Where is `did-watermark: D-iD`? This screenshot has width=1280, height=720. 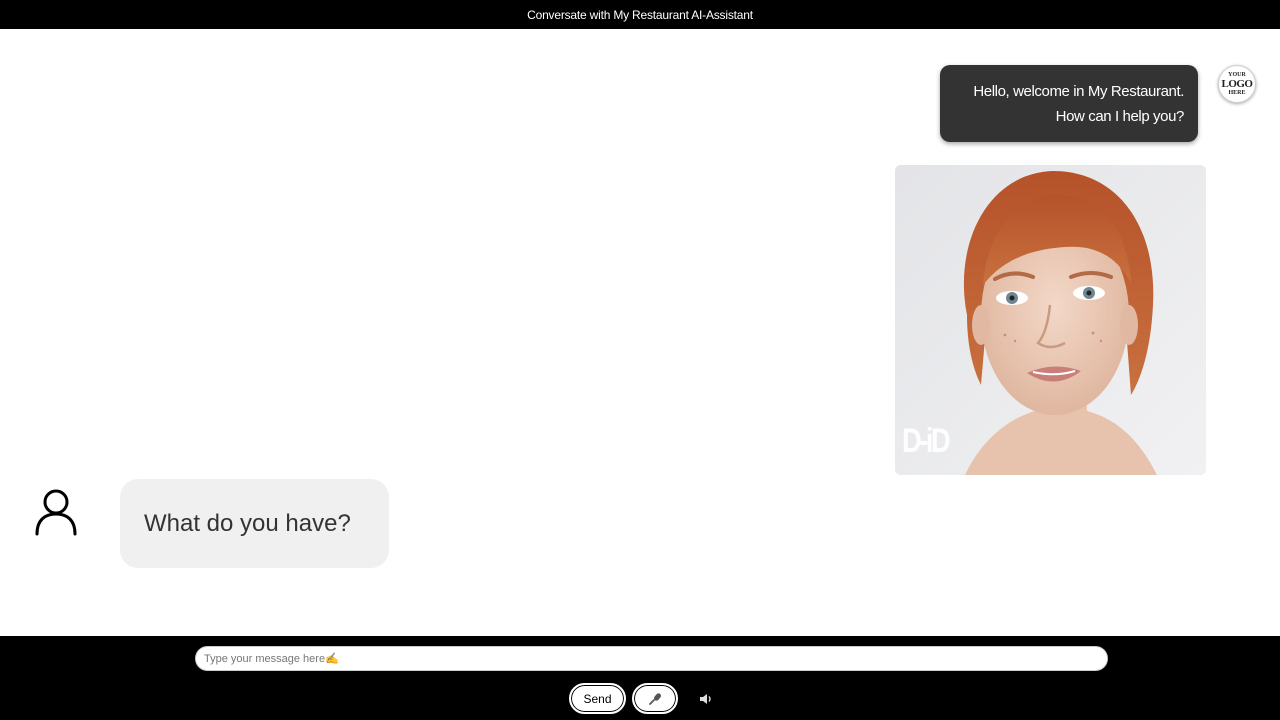 did-watermark: D-iD is located at coordinates (926, 441).